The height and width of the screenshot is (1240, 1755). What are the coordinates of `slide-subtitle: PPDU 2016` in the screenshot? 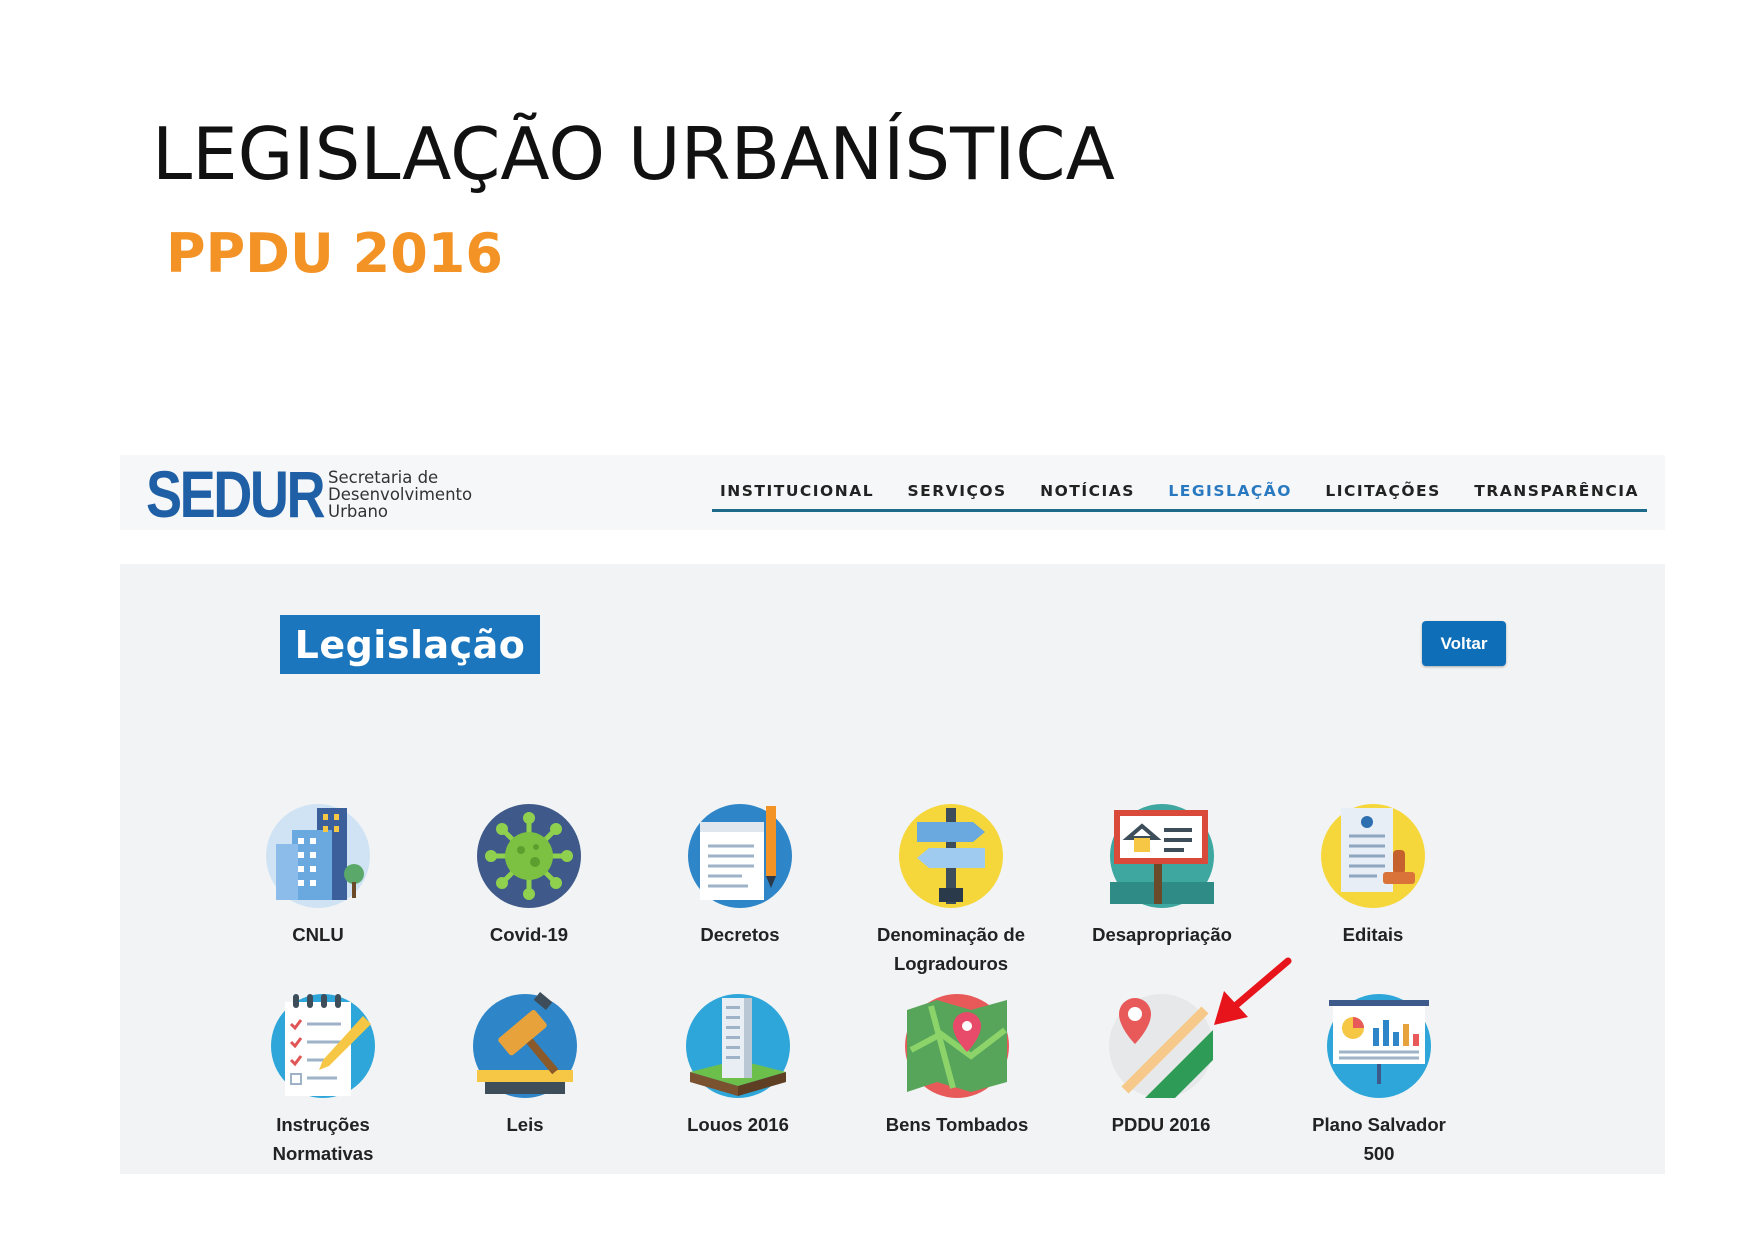 It's located at (334, 253).